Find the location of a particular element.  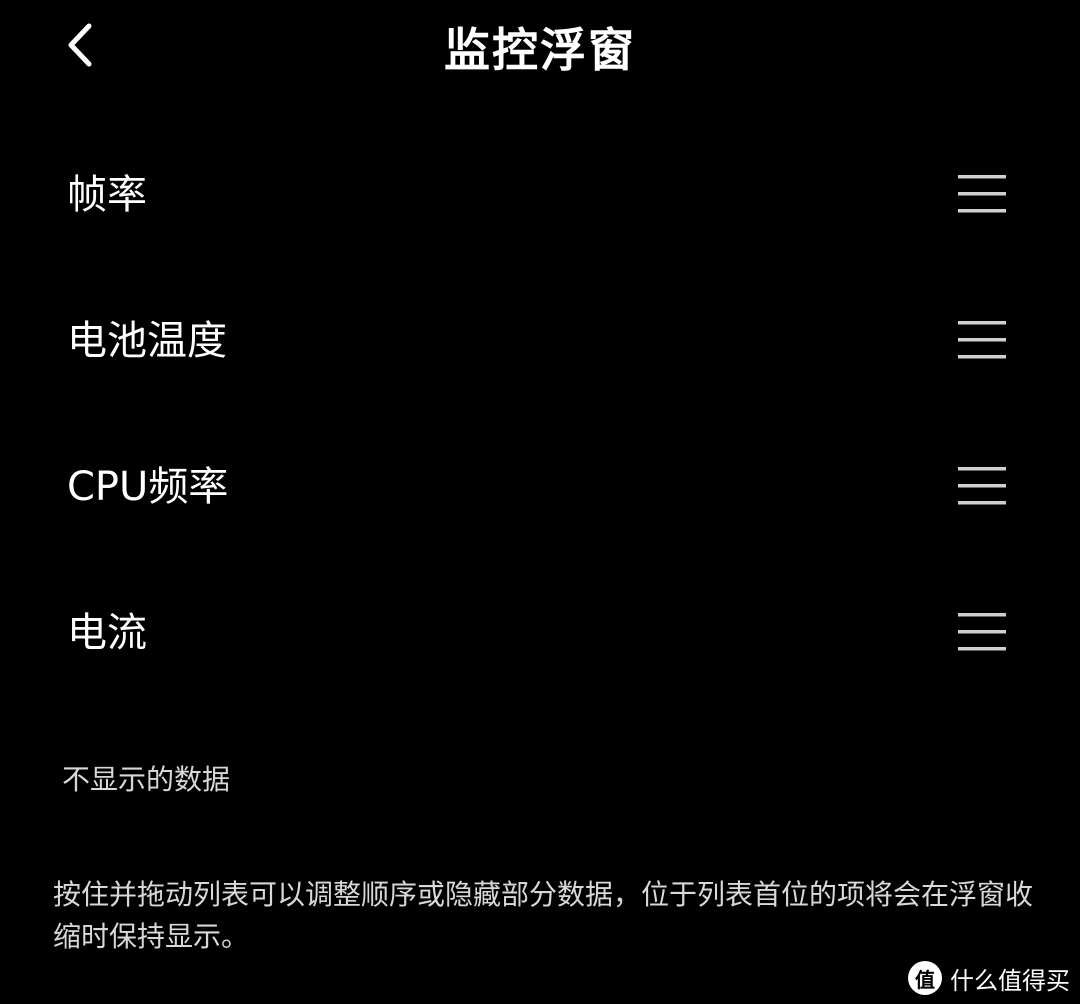

watermark: 值 什么值得买 is located at coordinates (989, 978).